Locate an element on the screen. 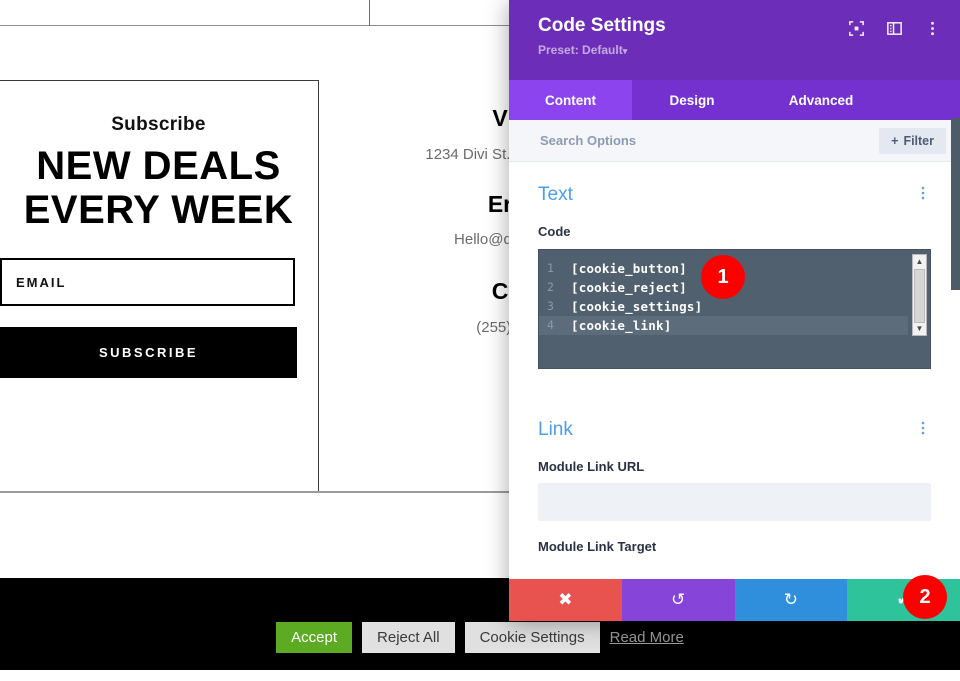 This screenshot has width=960, height=681. undo-icon: ↺ is located at coordinates (678, 599).